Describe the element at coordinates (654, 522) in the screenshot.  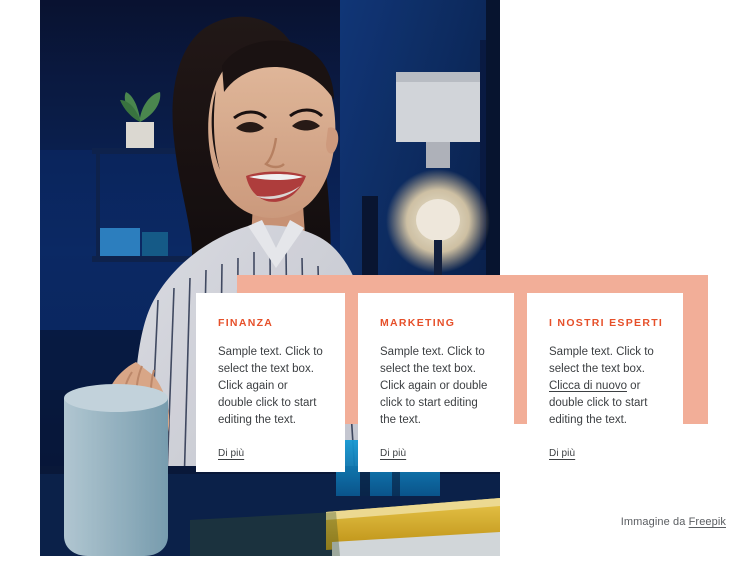
I see `image-credit-prefix: Immagine da` at that location.